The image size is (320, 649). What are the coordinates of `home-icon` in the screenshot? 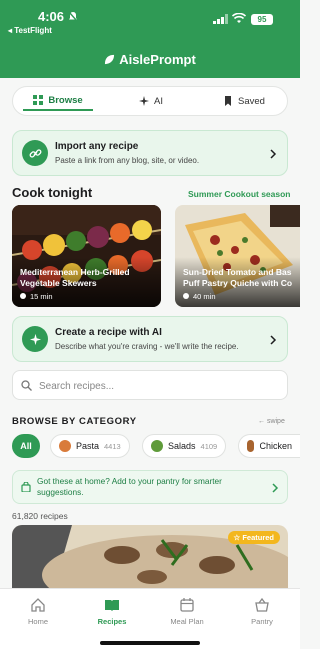 It's located at (38, 605).